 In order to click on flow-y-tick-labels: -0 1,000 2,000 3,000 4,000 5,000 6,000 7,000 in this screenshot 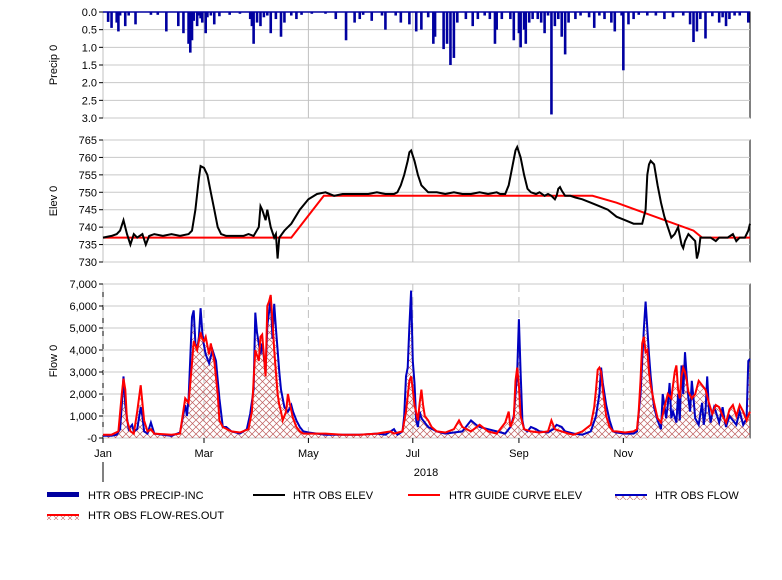, I will do `click(86, 362)`.